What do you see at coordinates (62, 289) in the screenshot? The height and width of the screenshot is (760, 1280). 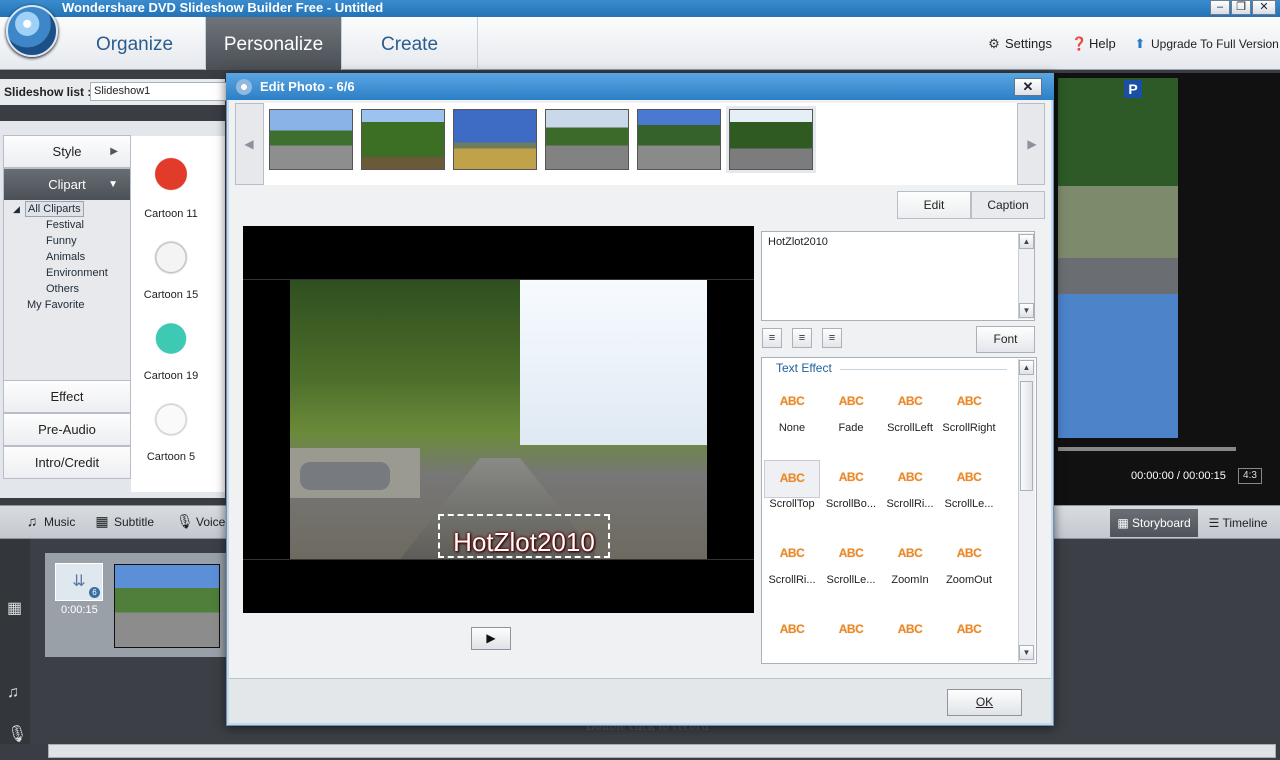 I see `tree-item-others: Others` at bounding box center [62, 289].